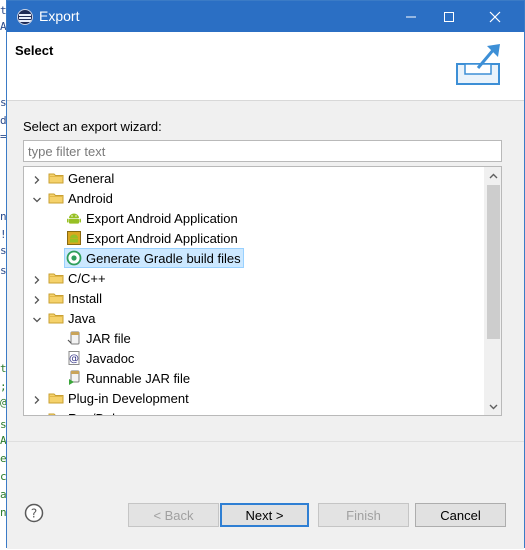  Describe the element at coordinates (493, 262) in the screenshot. I see `scrollbar-thumb` at that location.